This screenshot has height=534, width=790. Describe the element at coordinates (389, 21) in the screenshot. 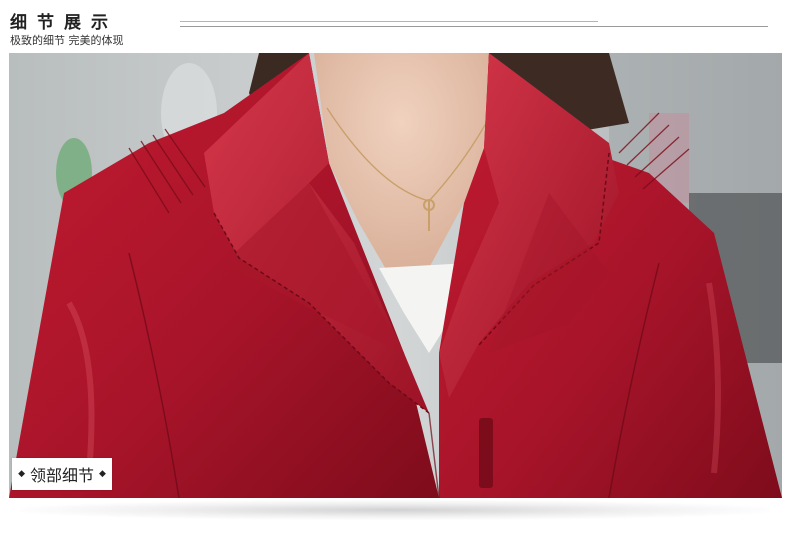

I see `divider-line-short` at that location.